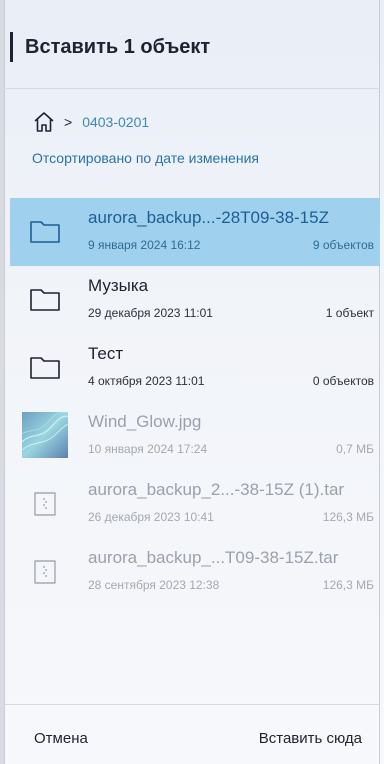 The height and width of the screenshot is (764, 384). What do you see at coordinates (106, 353) in the screenshot?
I see `file-name: Тест` at bounding box center [106, 353].